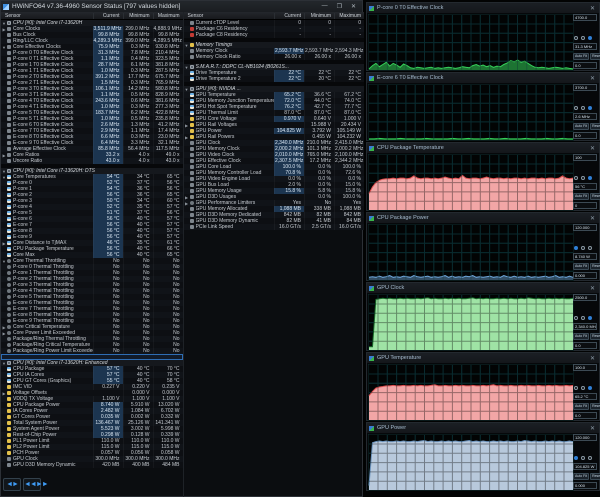  I want to click on sensor-row: Drive Temperature 2 22 °C 20 °C 22 °C, so click(273, 79).